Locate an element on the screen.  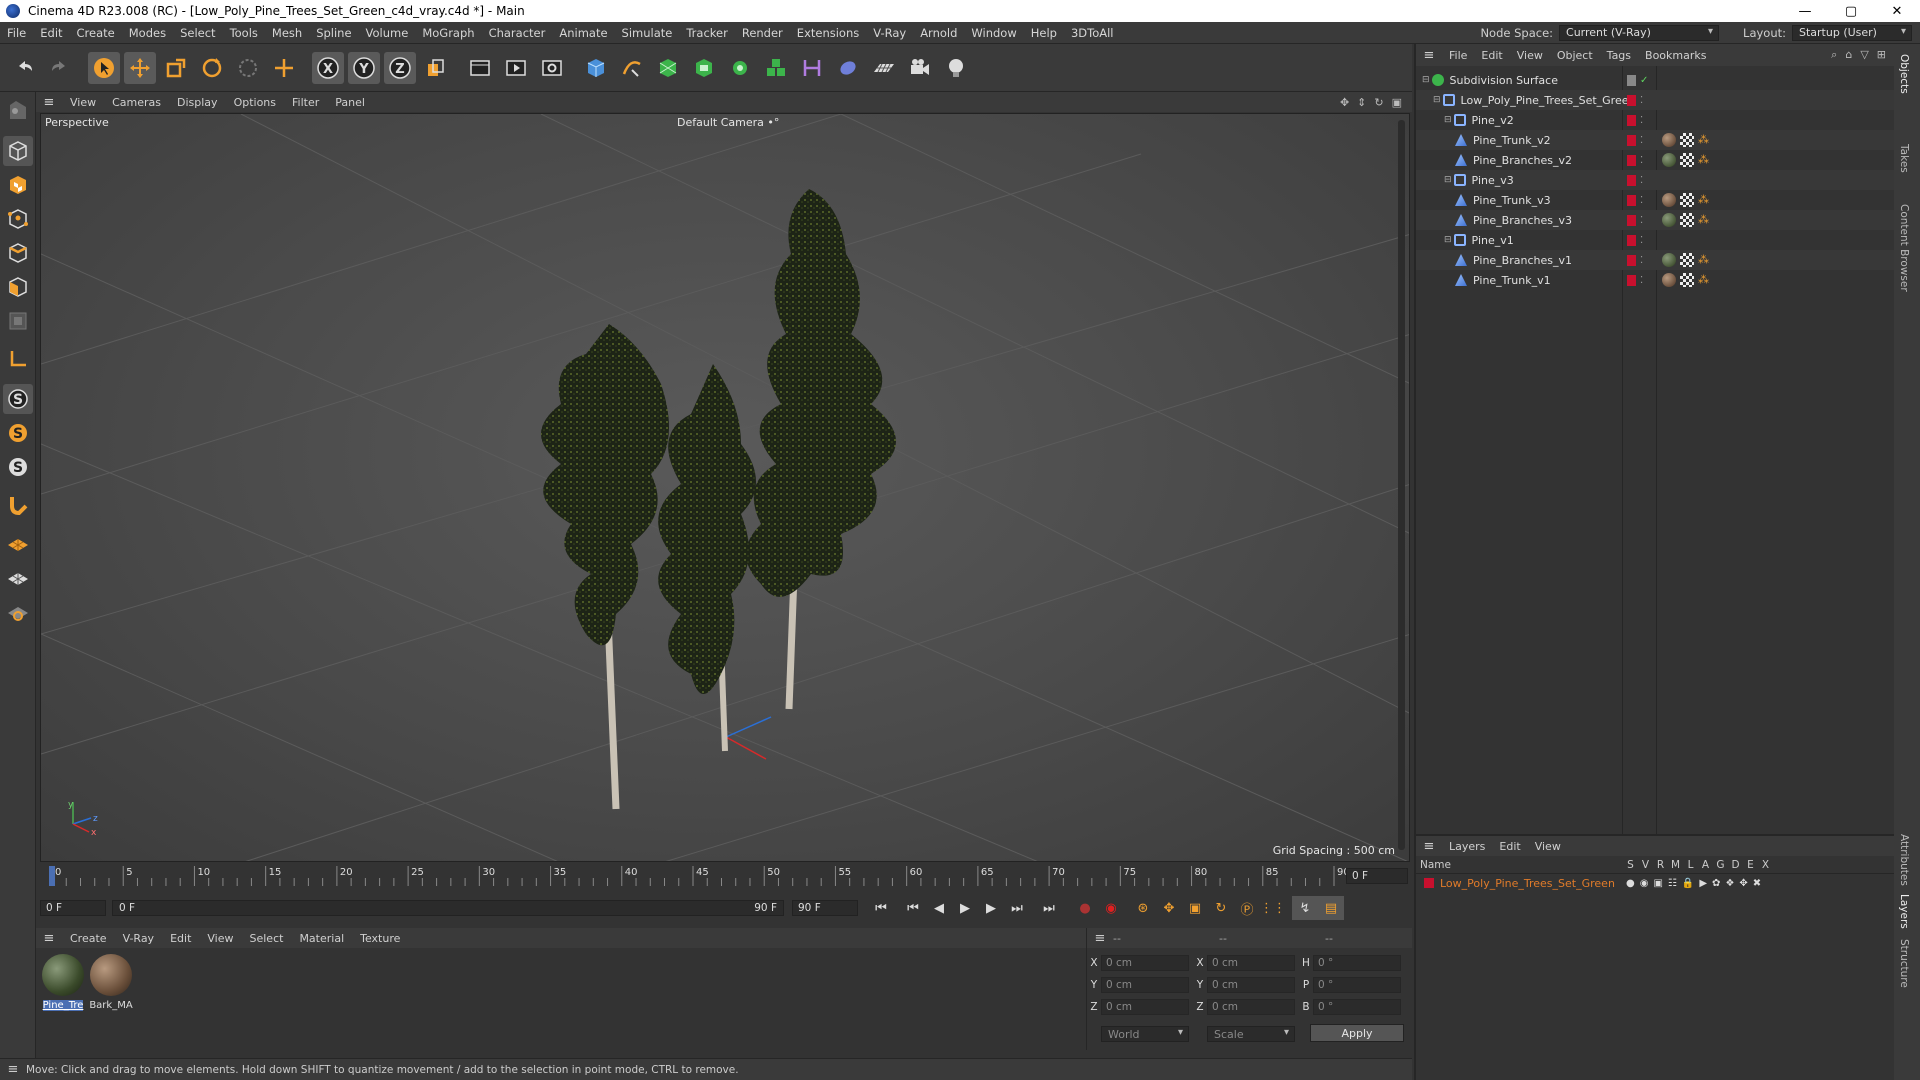
object-row: ⊟ Subdivision Surface ✓ is located at coordinates (1656, 80).